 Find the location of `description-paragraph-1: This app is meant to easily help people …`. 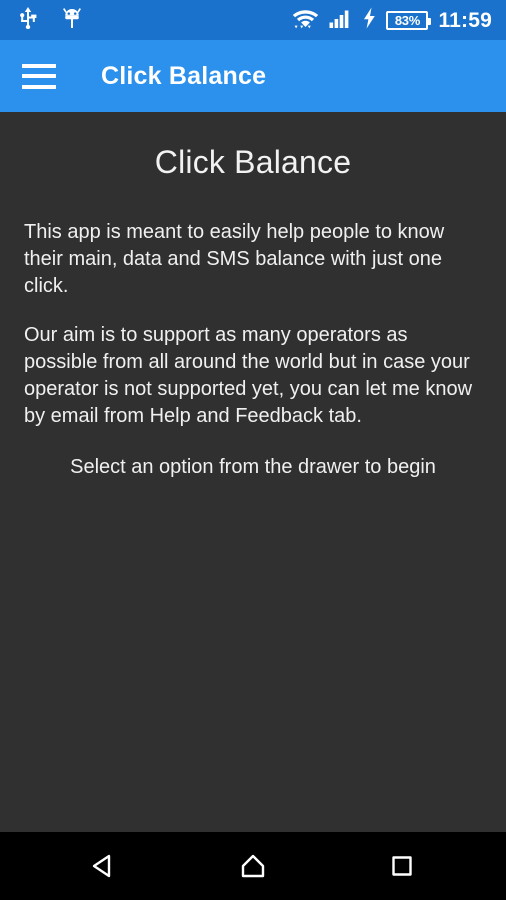

description-paragraph-1: This app is meant to easily help people … is located at coordinates (234, 259).